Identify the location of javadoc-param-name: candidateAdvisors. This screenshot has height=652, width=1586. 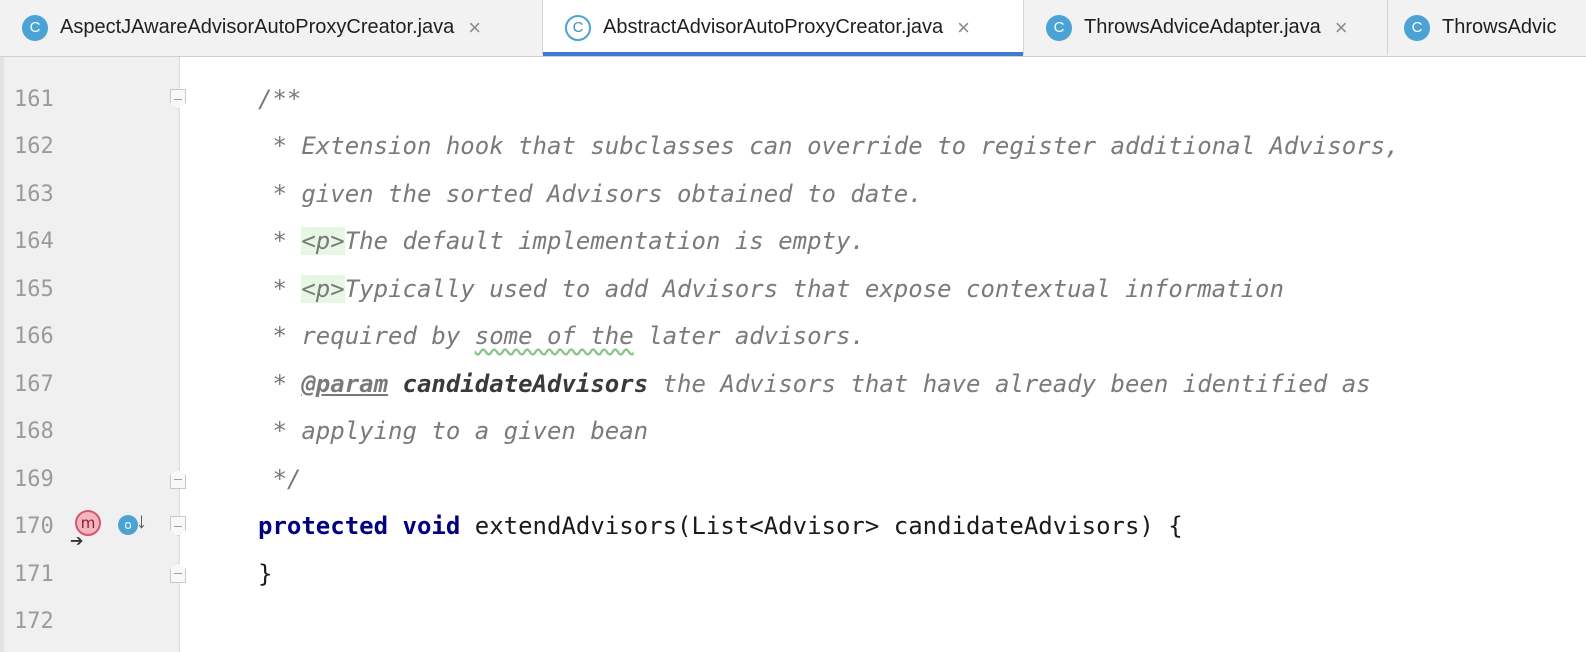
(525, 384).